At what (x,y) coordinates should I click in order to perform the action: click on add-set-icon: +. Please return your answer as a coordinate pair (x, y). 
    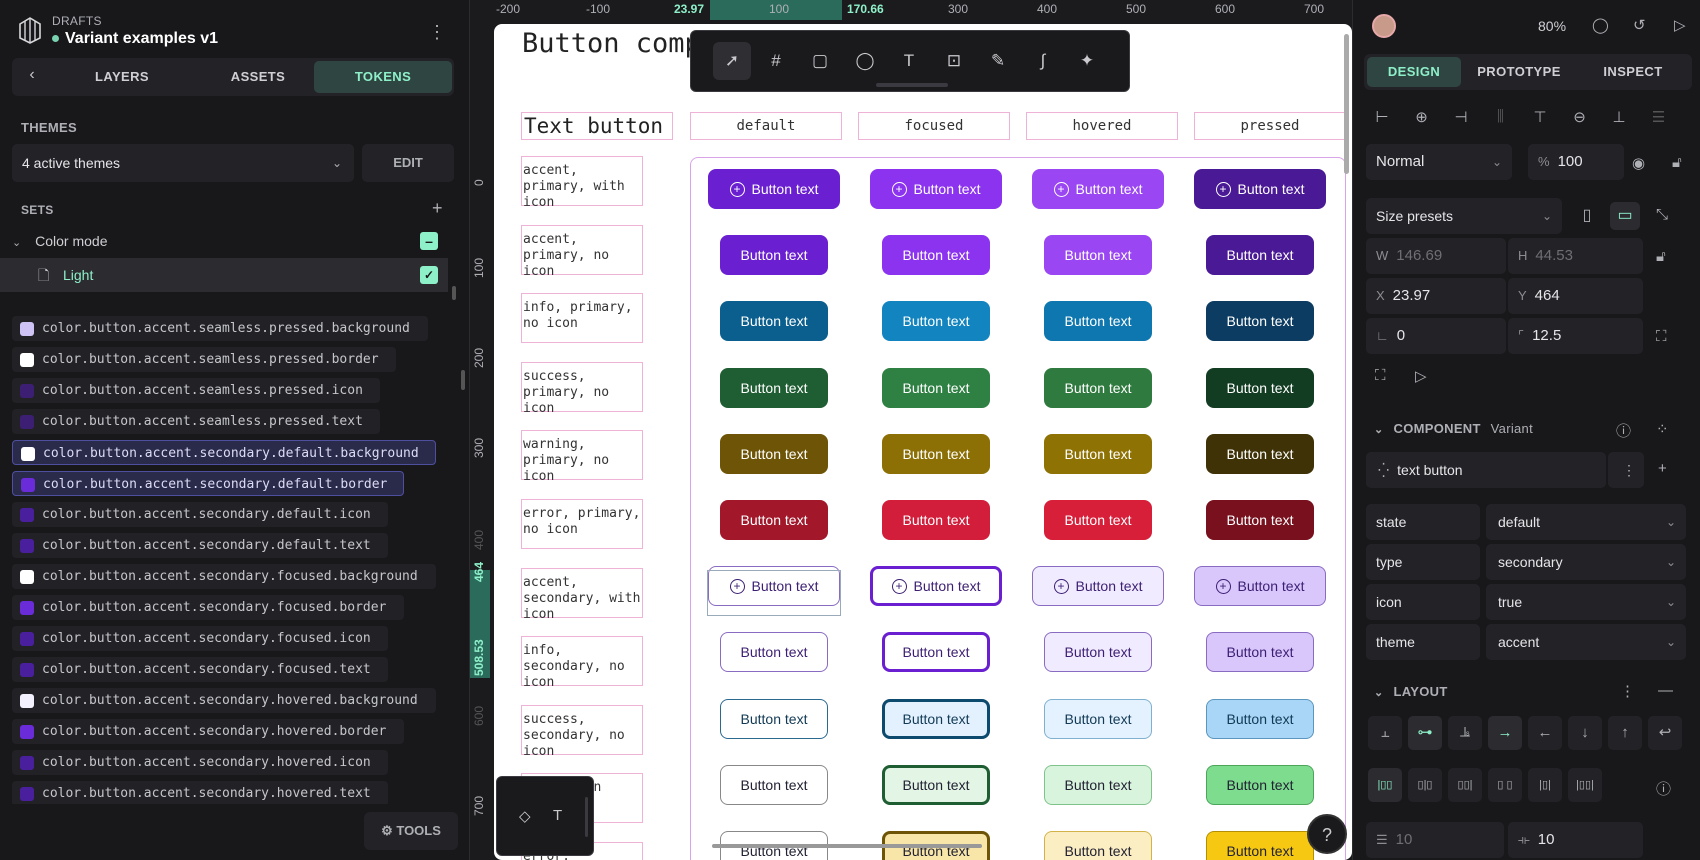
    Looking at the image, I should click on (437, 208).